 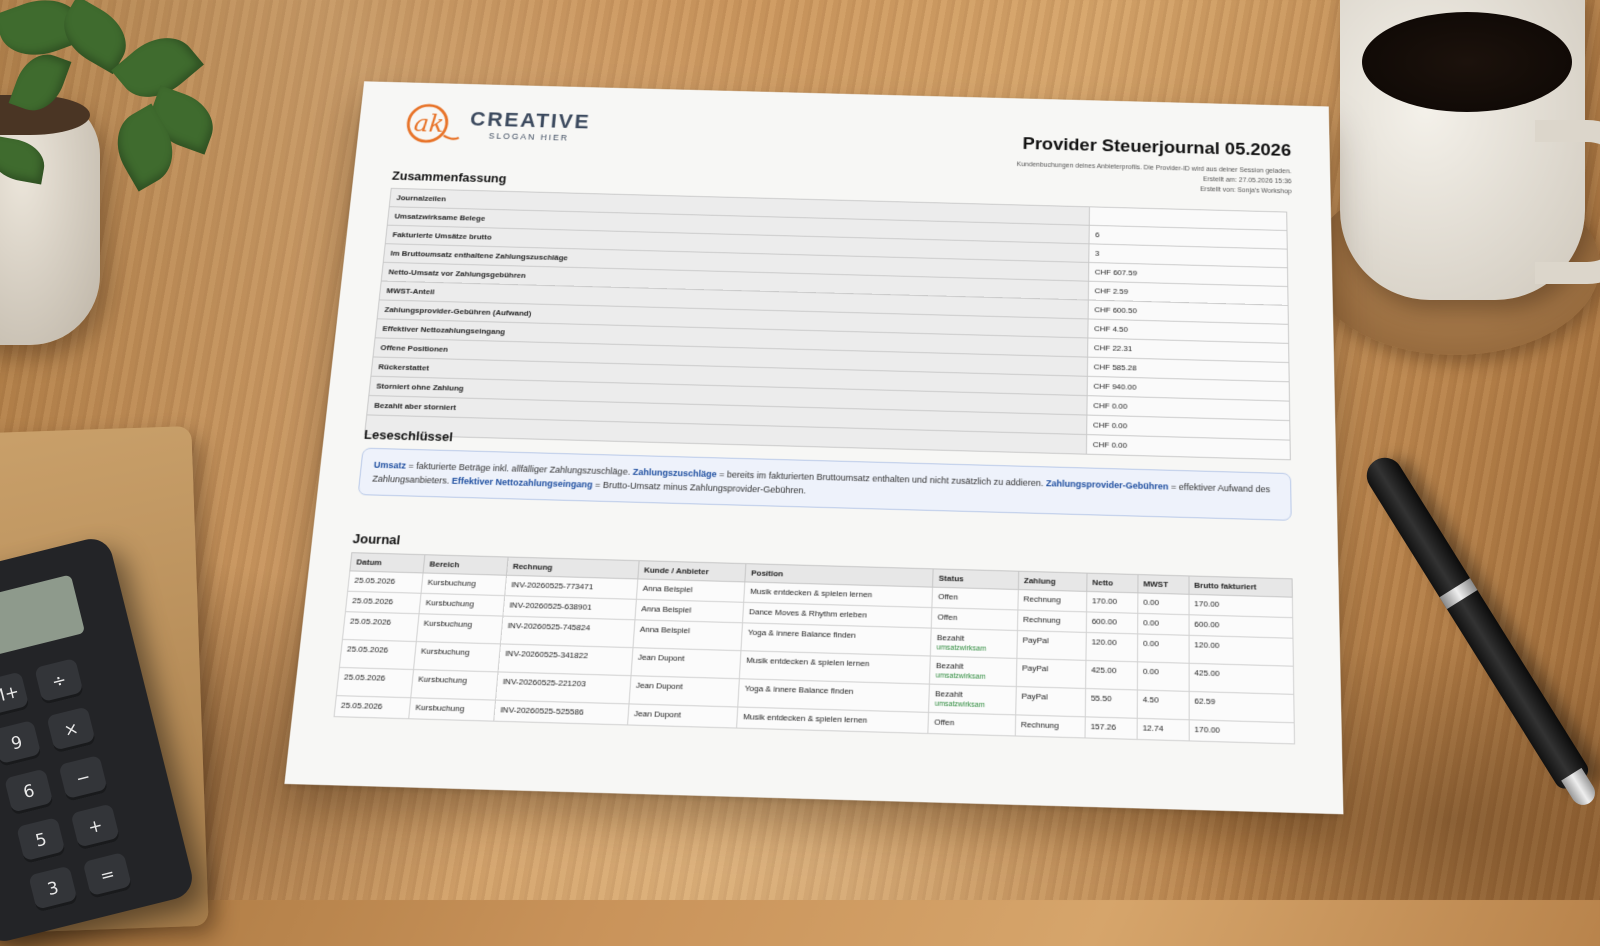 I want to click on calc-key: −, so click(x=83, y=778).